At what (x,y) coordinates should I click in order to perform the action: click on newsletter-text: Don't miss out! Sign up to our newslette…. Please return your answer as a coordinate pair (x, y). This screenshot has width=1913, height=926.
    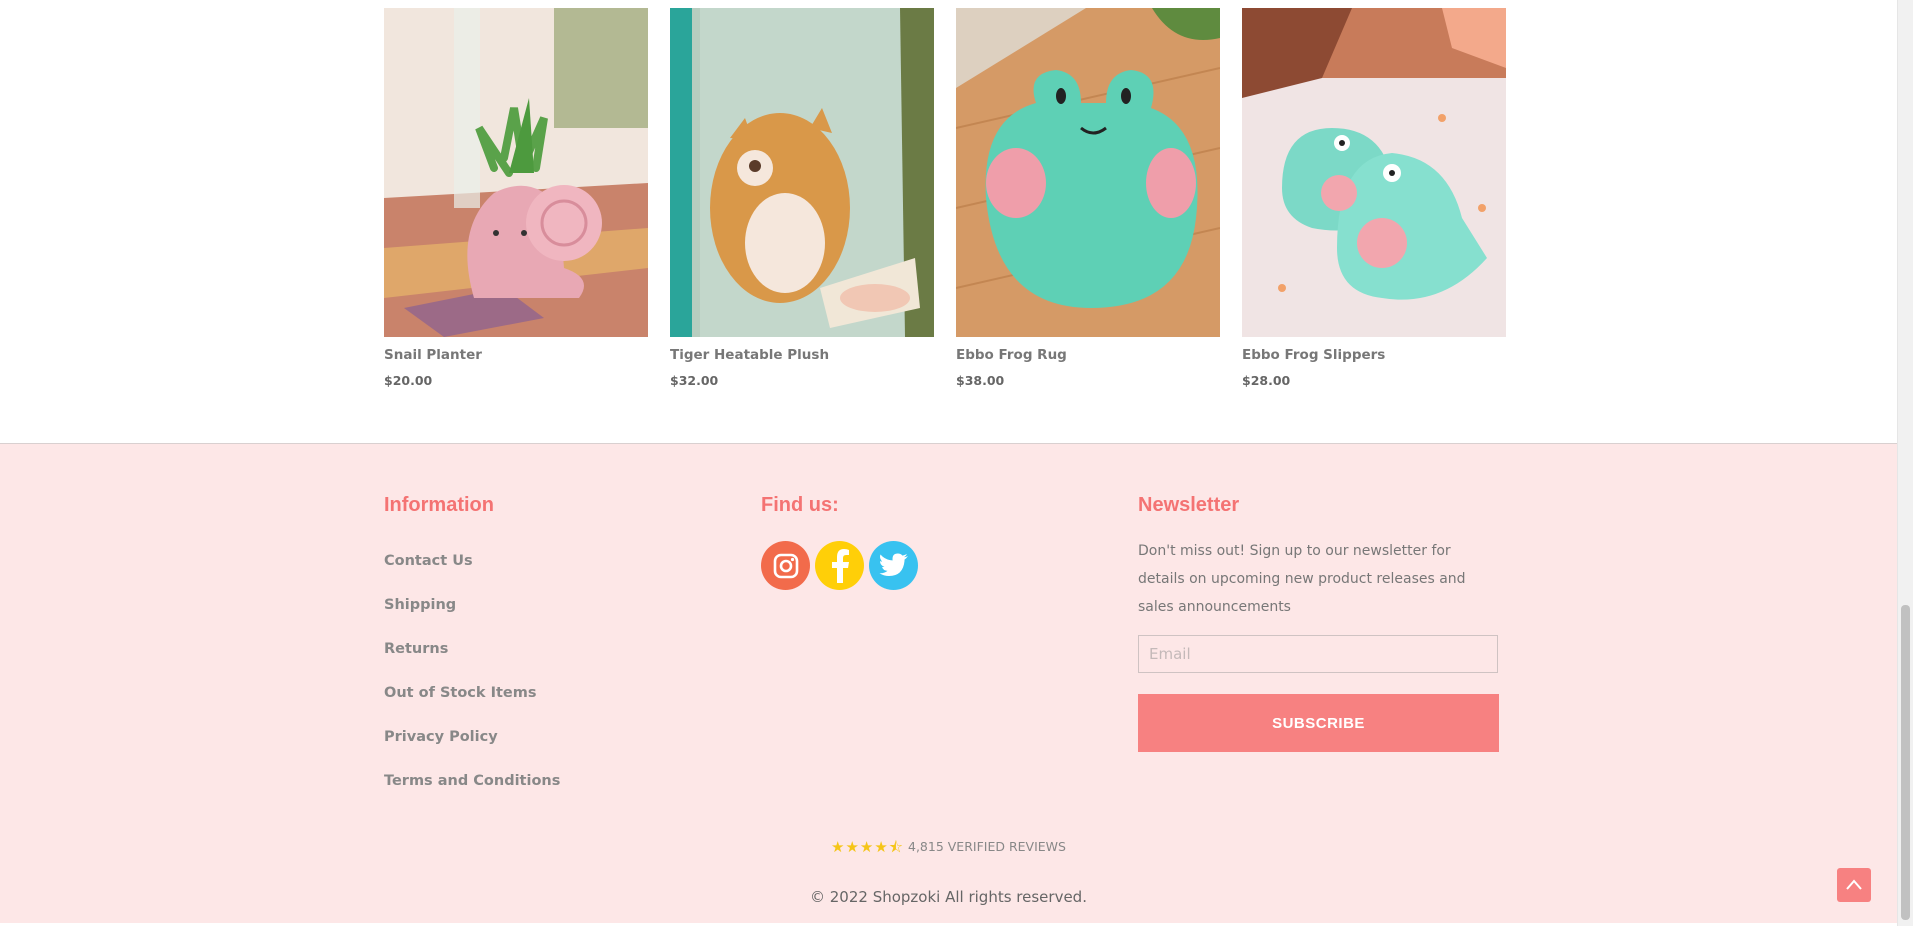
    Looking at the image, I should click on (1302, 579).